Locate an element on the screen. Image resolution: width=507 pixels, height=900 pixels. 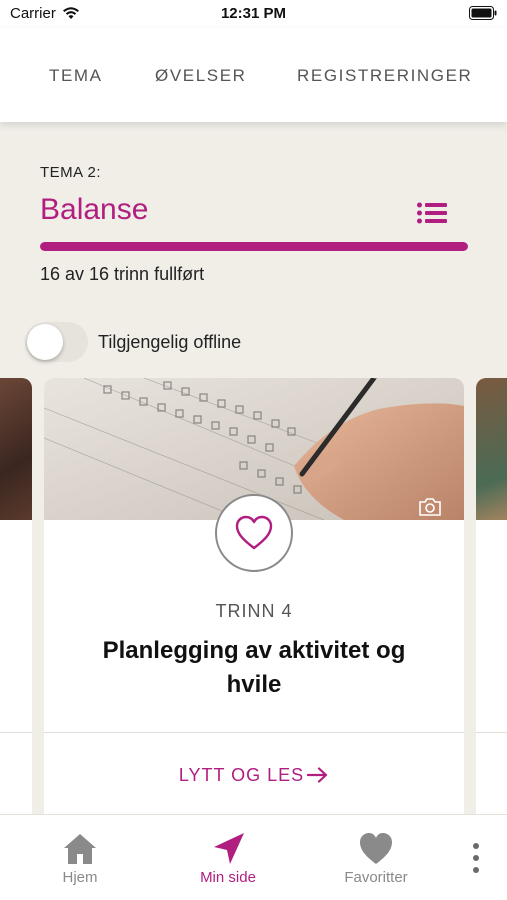
nav-label-my-page: Min side is located at coordinates (228, 877).